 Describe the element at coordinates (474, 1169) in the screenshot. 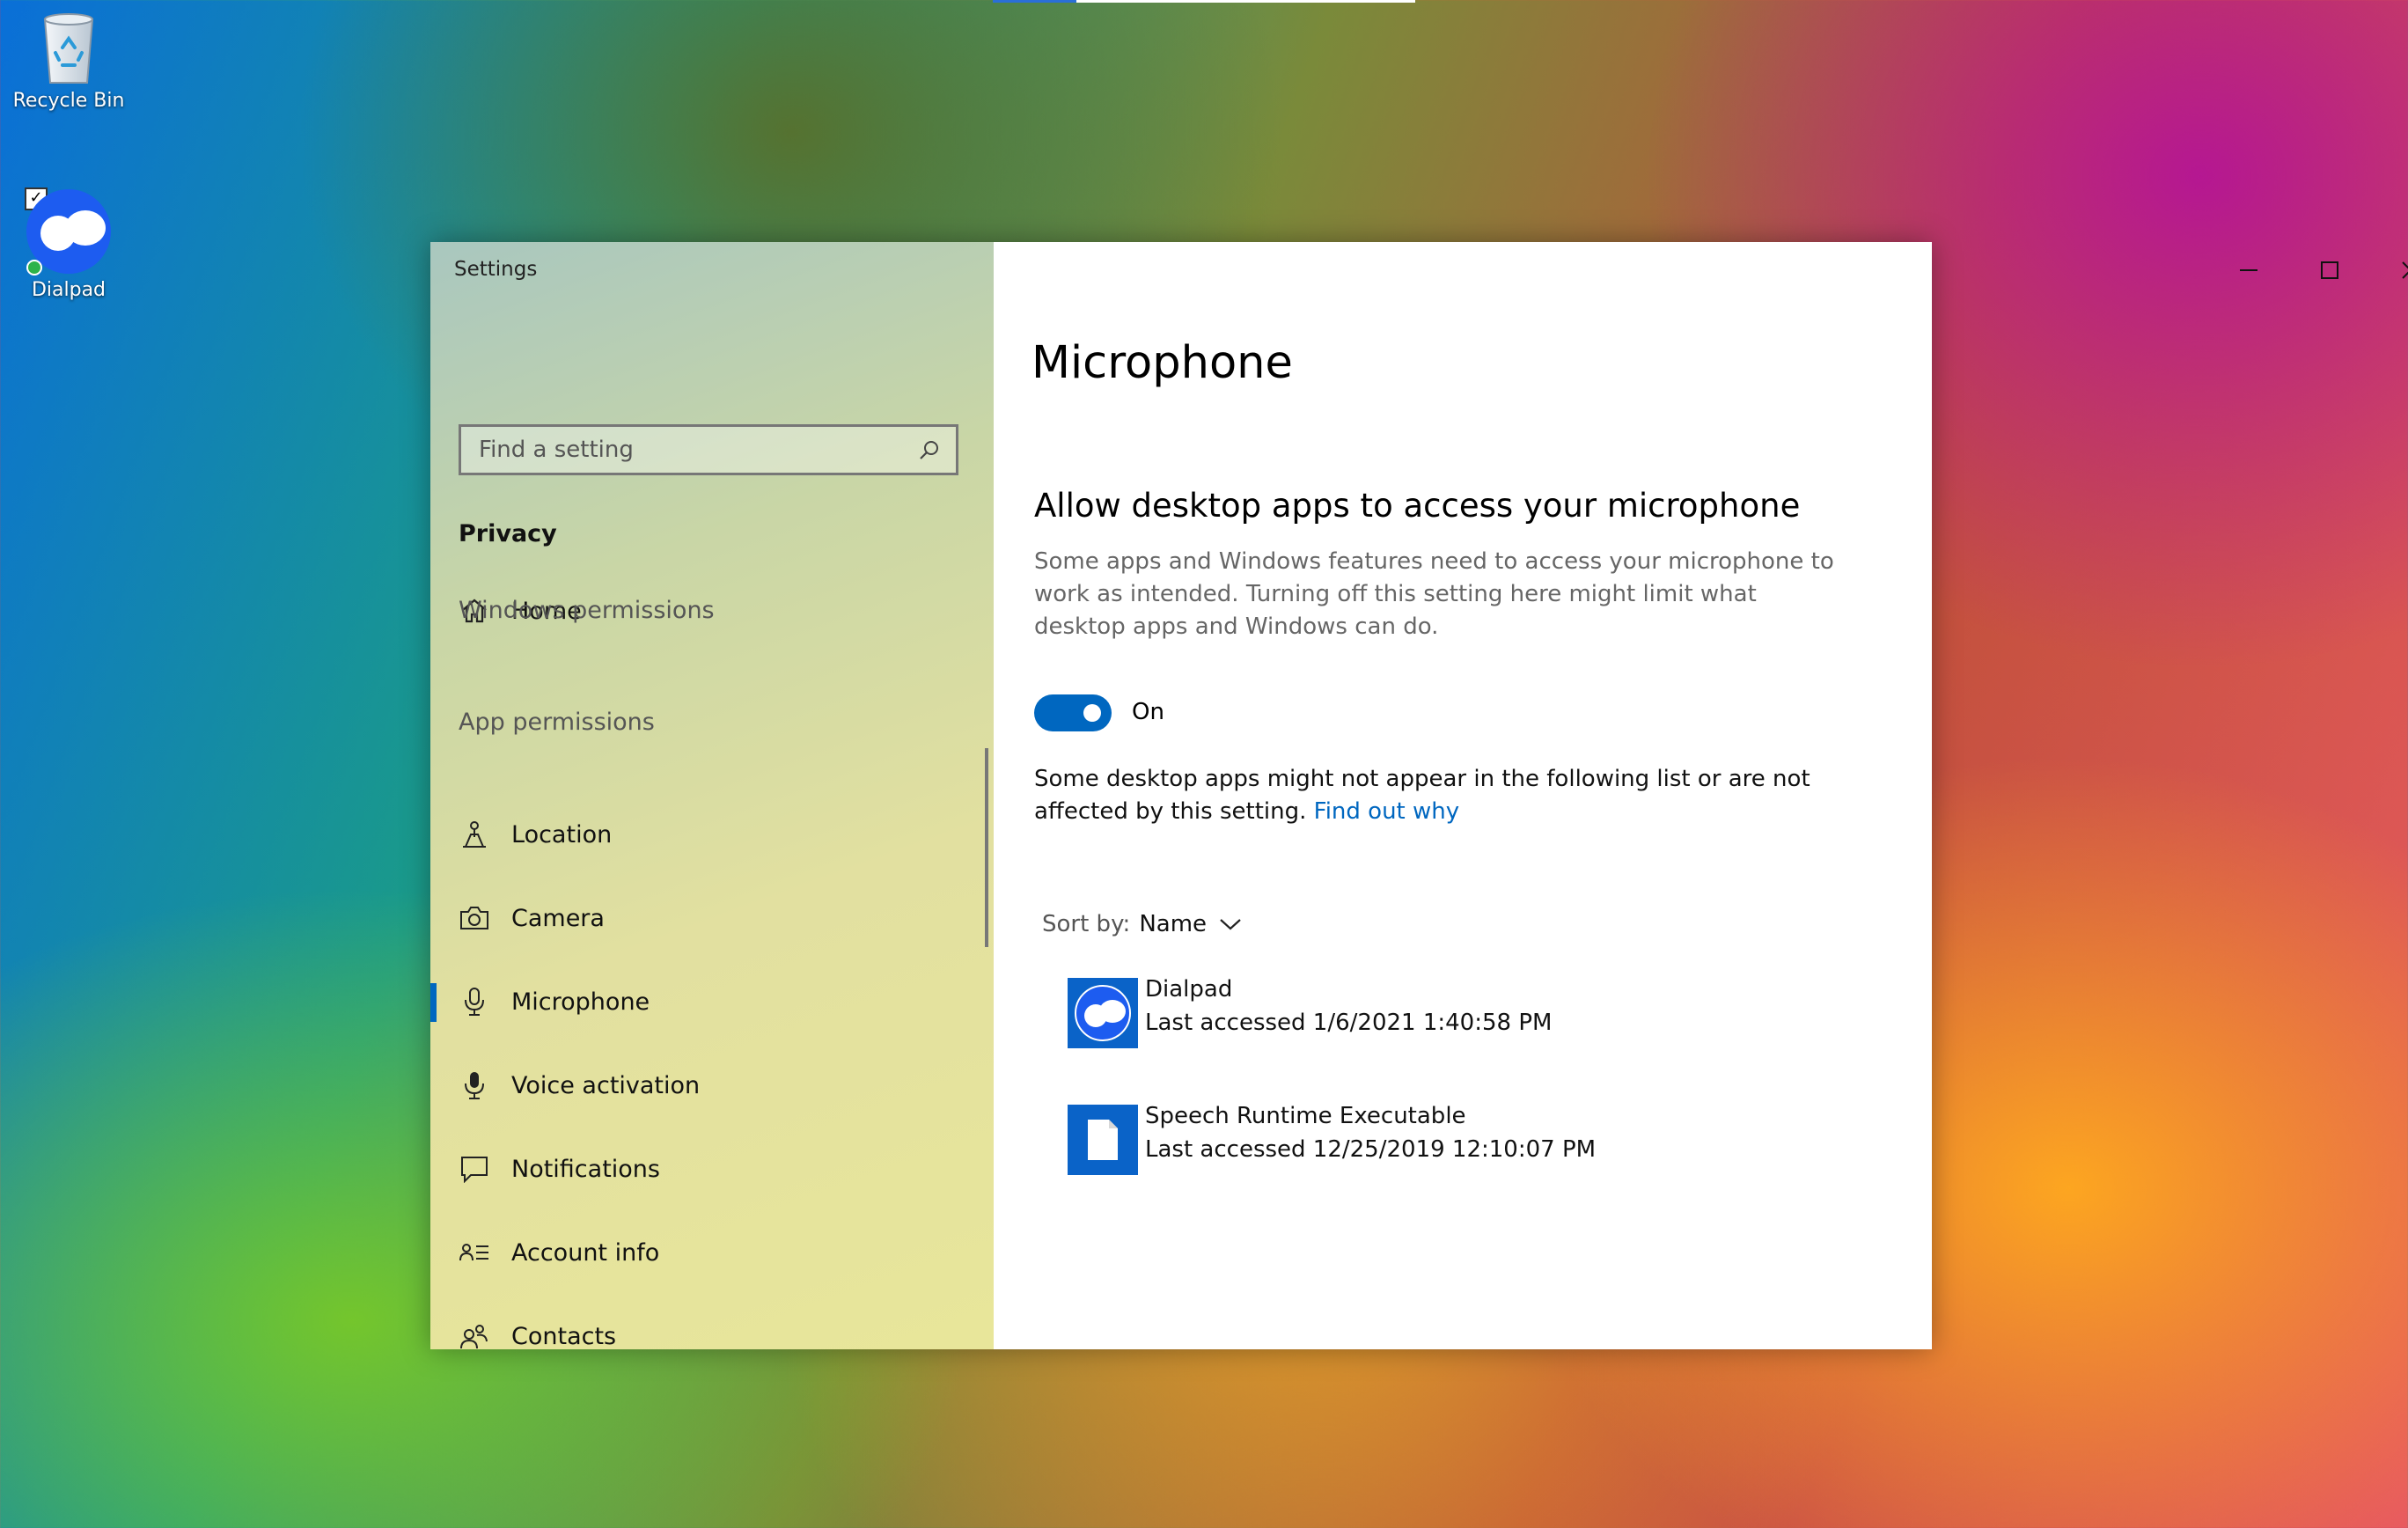

I see `notifications-icon` at that location.